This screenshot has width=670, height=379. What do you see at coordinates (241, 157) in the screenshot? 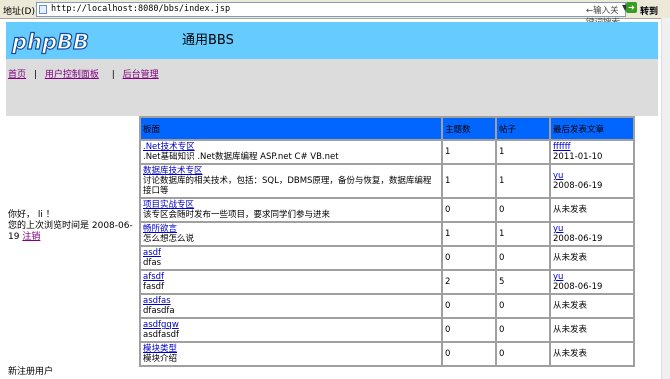
I see `forum-desc: .Net基础知识 .Net数据库编程 ASP.net C# VB.net` at bounding box center [241, 157].